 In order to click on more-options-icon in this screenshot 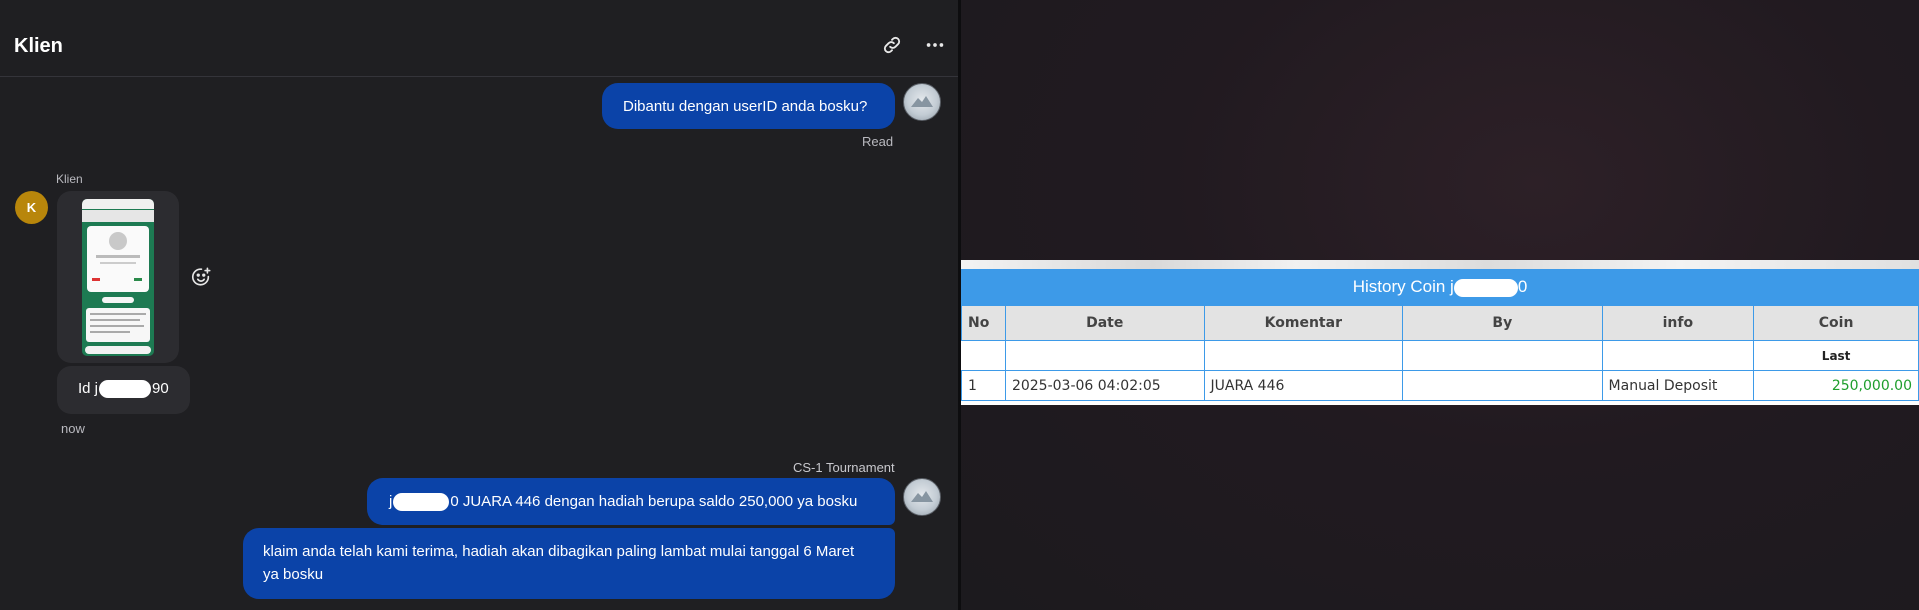, I will do `click(935, 45)`.